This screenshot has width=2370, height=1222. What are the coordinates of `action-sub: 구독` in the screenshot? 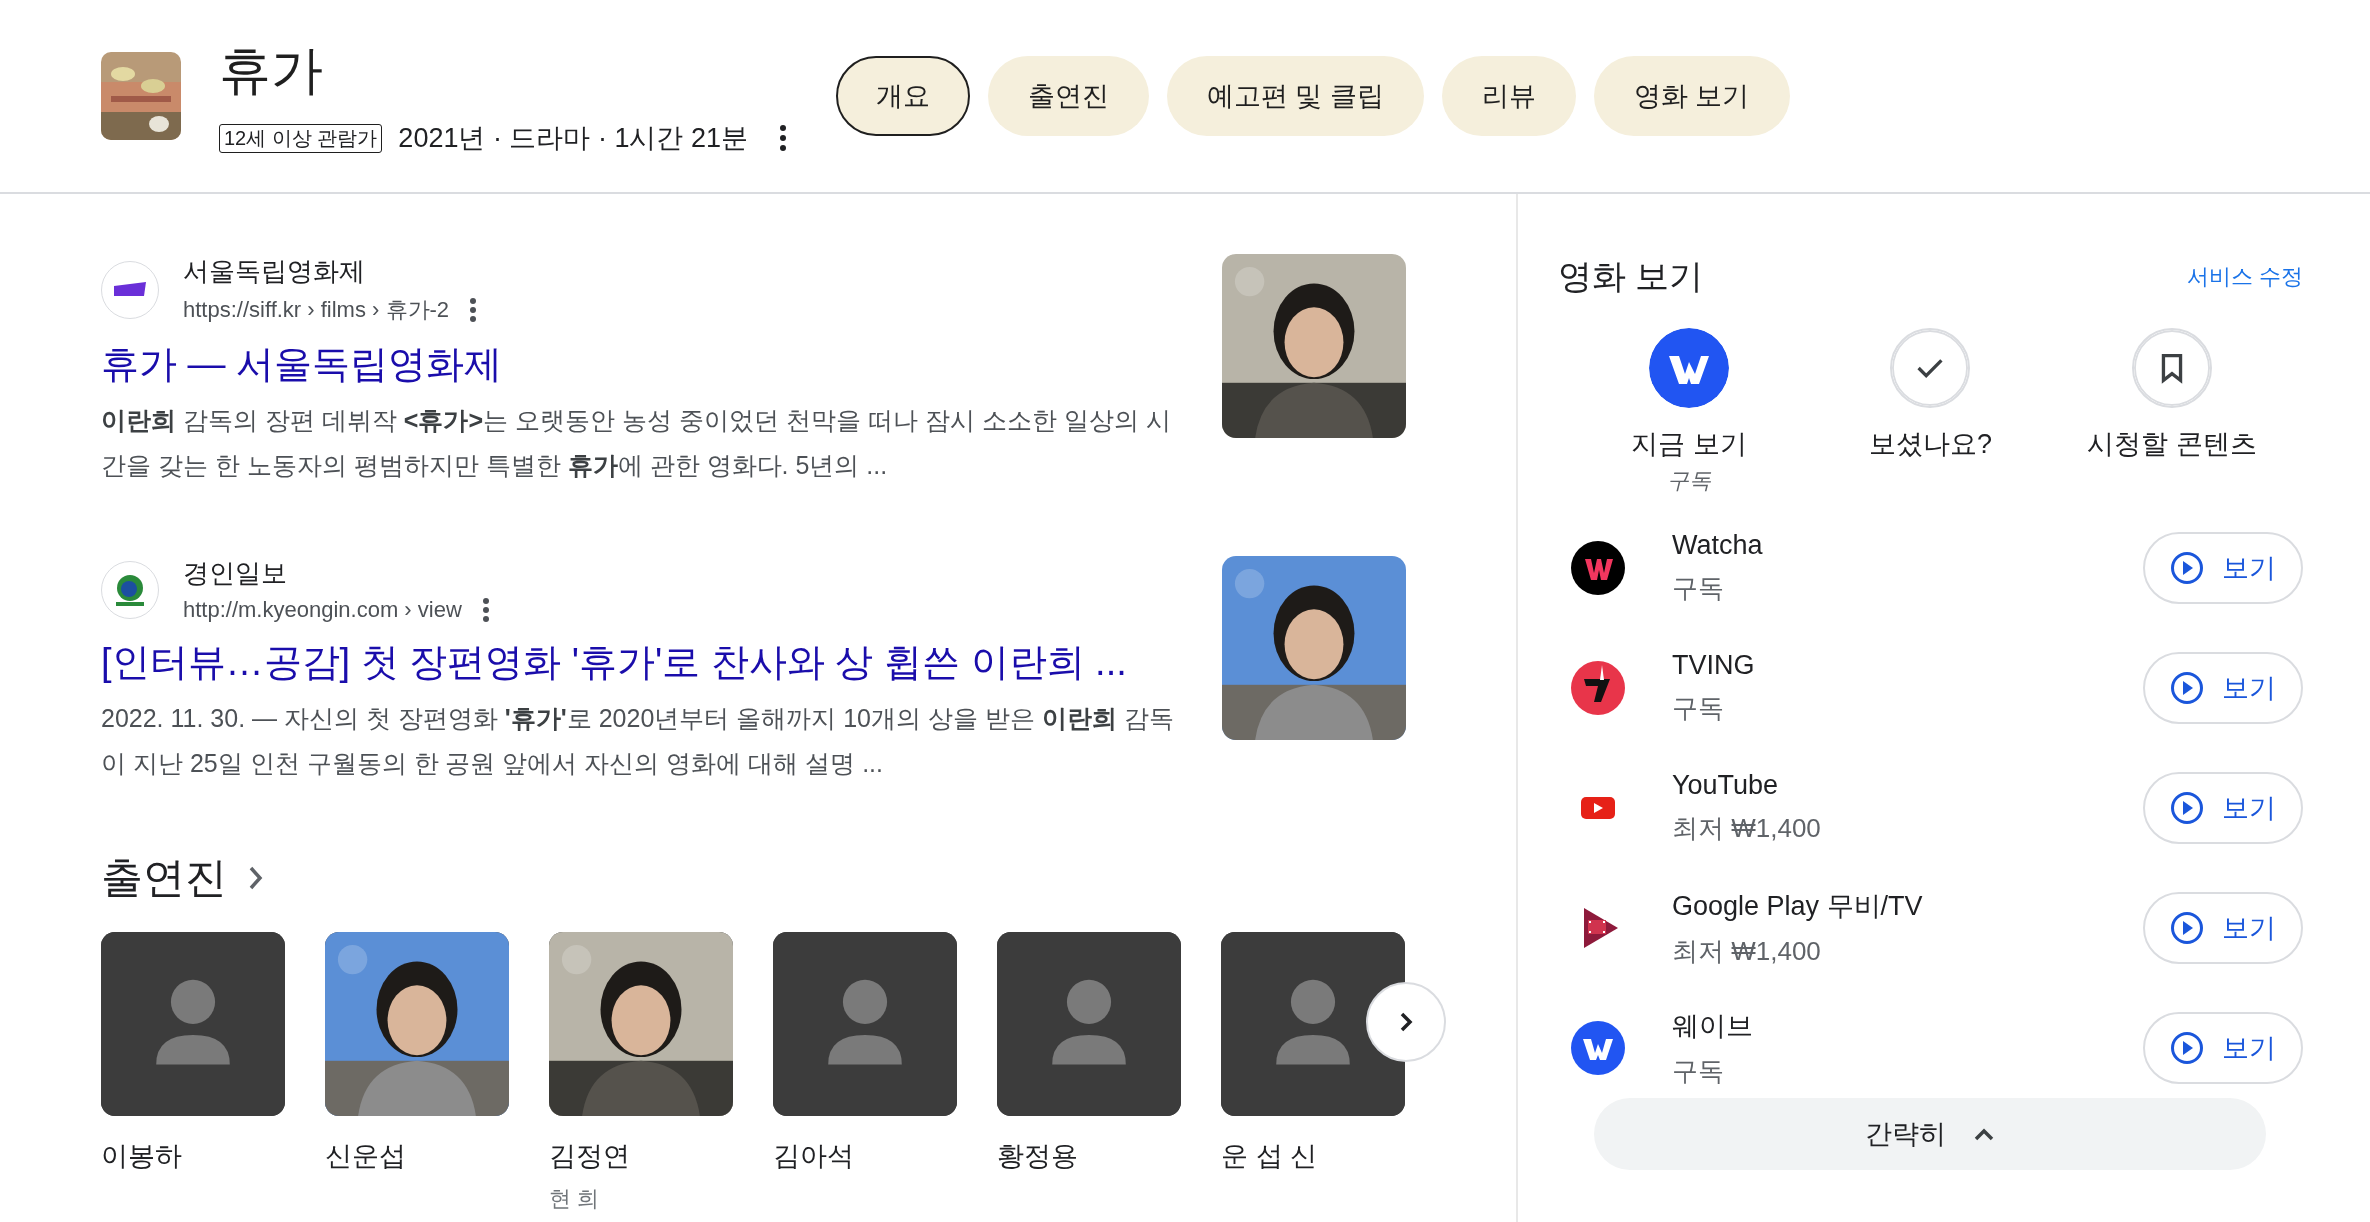 It's located at (1688, 481).